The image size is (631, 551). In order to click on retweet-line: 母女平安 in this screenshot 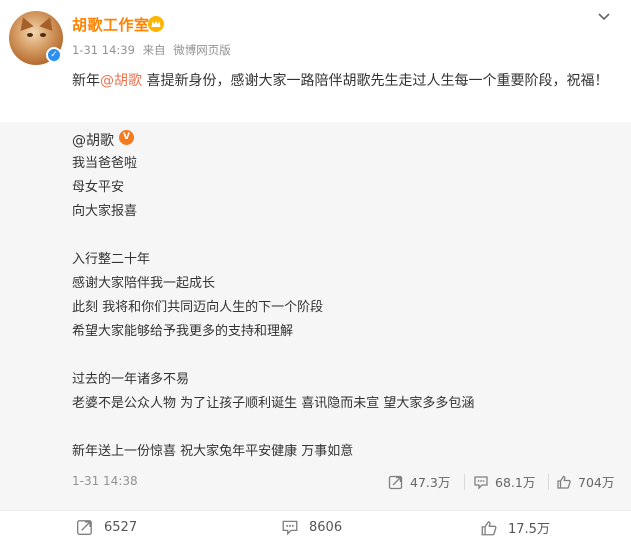, I will do `click(98, 187)`.